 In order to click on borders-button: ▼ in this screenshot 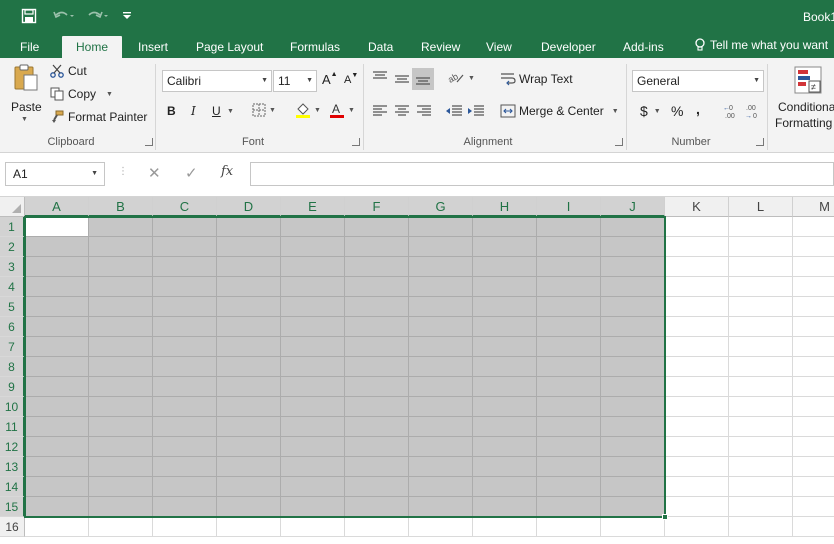, I will do `click(264, 110)`.